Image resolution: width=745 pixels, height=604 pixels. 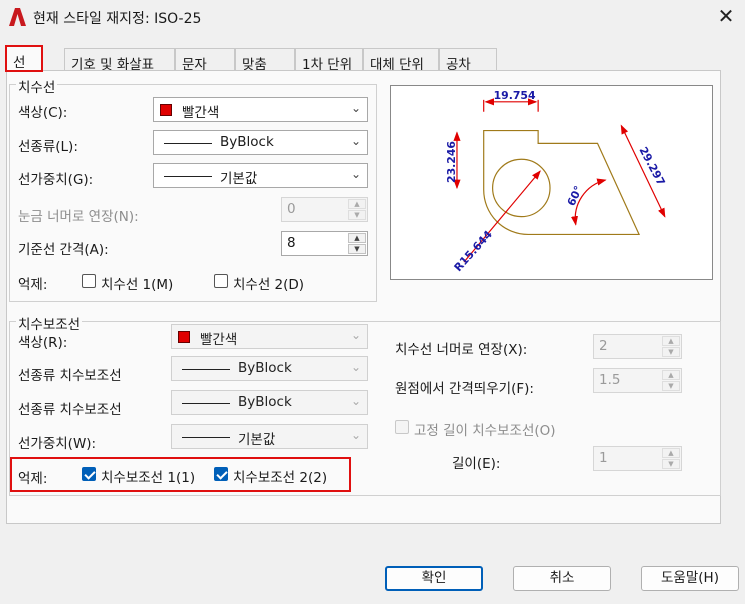 I want to click on help-button: 도움말(H), so click(x=690, y=578).